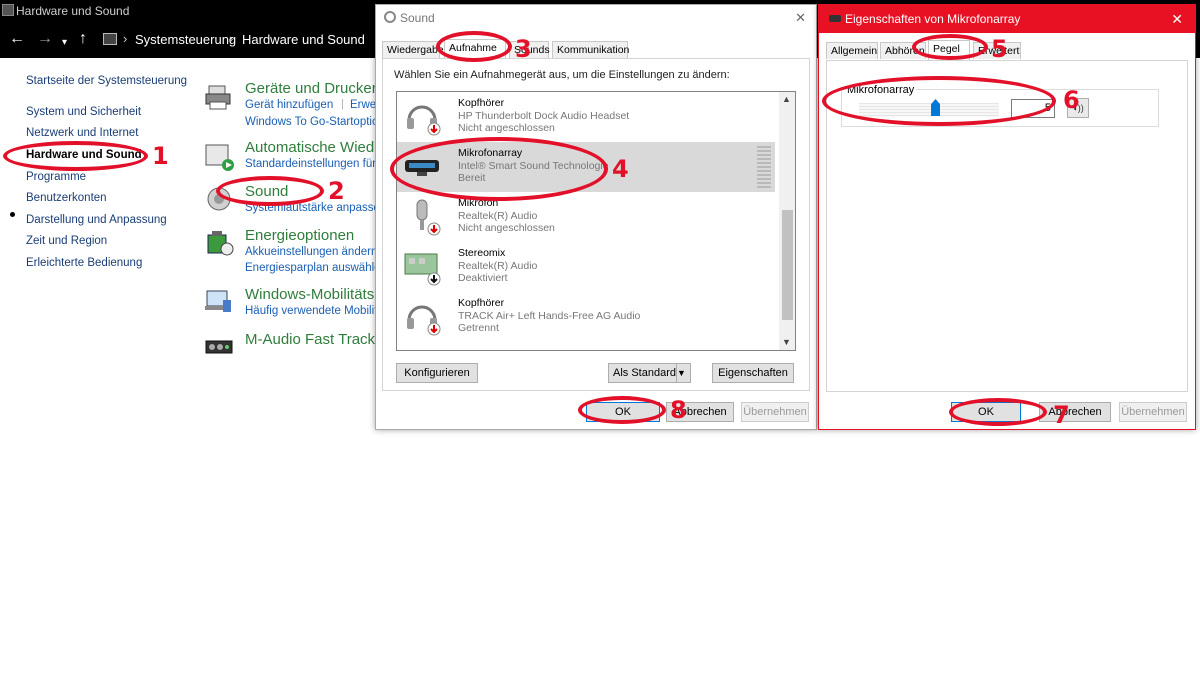  I want to click on tab-wiedergabe: Wiedergabe, so click(413, 49).